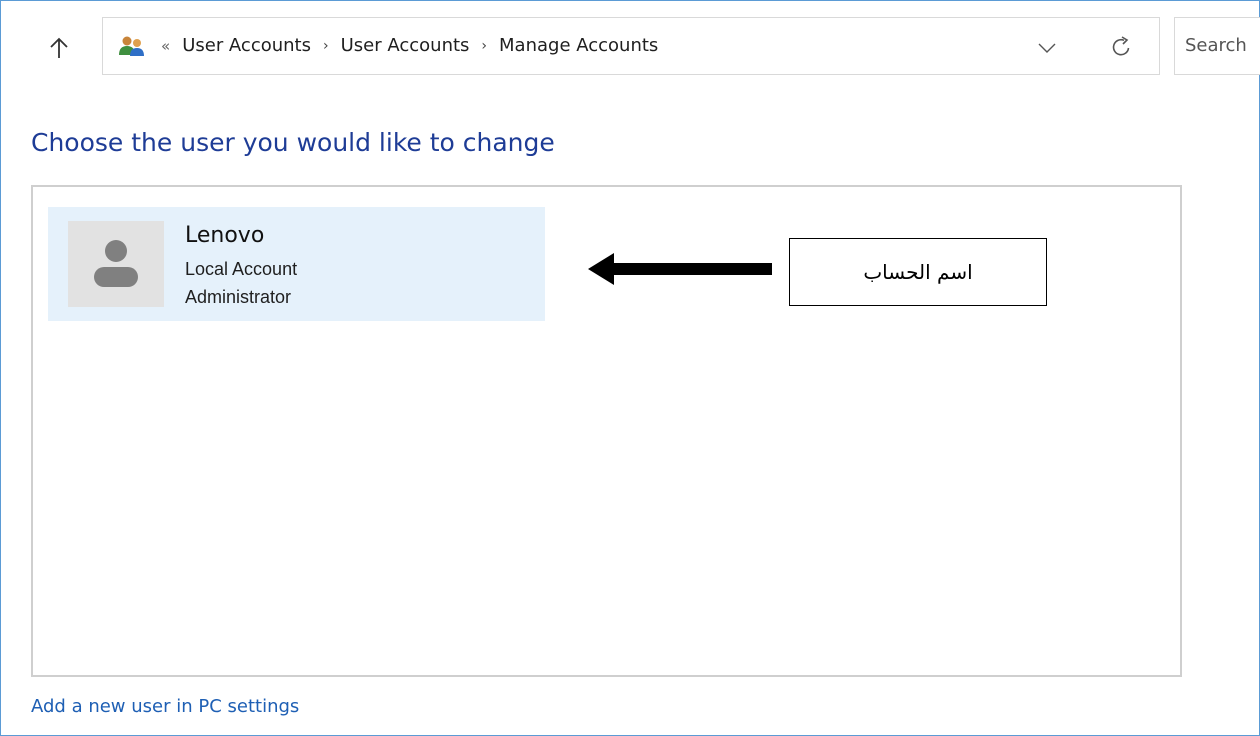  Describe the element at coordinates (238, 297) in the screenshot. I see `account-role: Administrator` at that location.